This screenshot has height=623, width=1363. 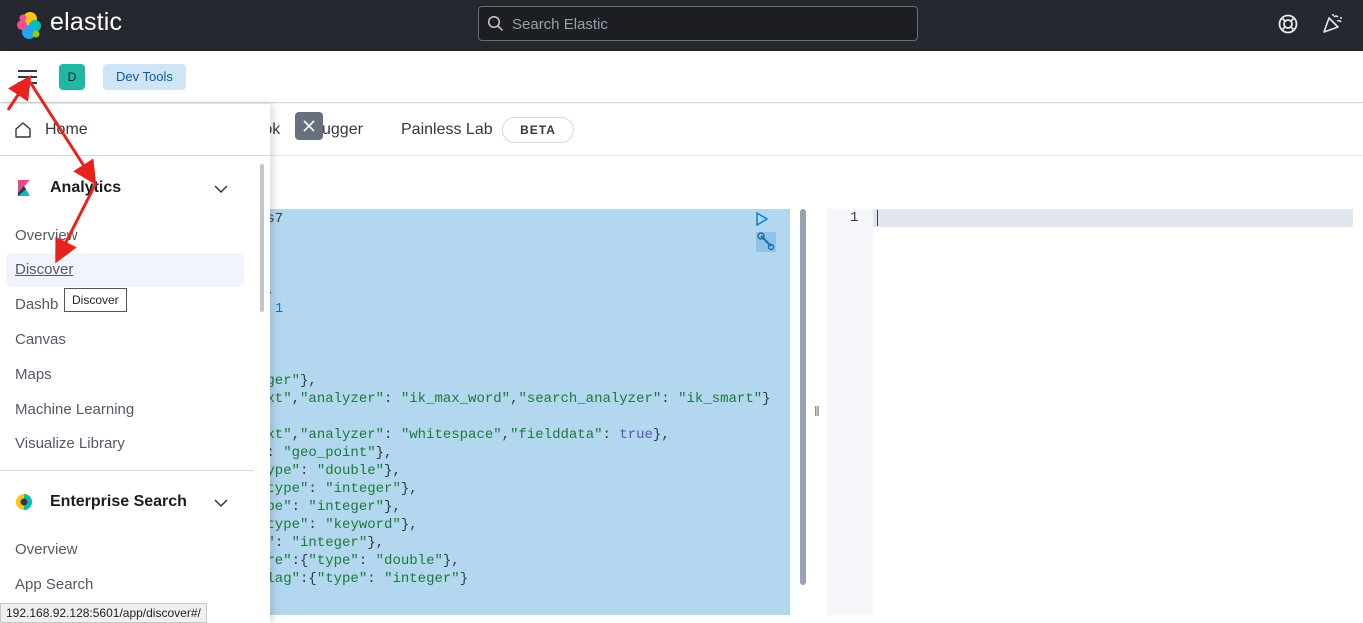 What do you see at coordinates (72, 77) in the screenshot?
I see `space-avatar: D` at bounding box center [72, 77].